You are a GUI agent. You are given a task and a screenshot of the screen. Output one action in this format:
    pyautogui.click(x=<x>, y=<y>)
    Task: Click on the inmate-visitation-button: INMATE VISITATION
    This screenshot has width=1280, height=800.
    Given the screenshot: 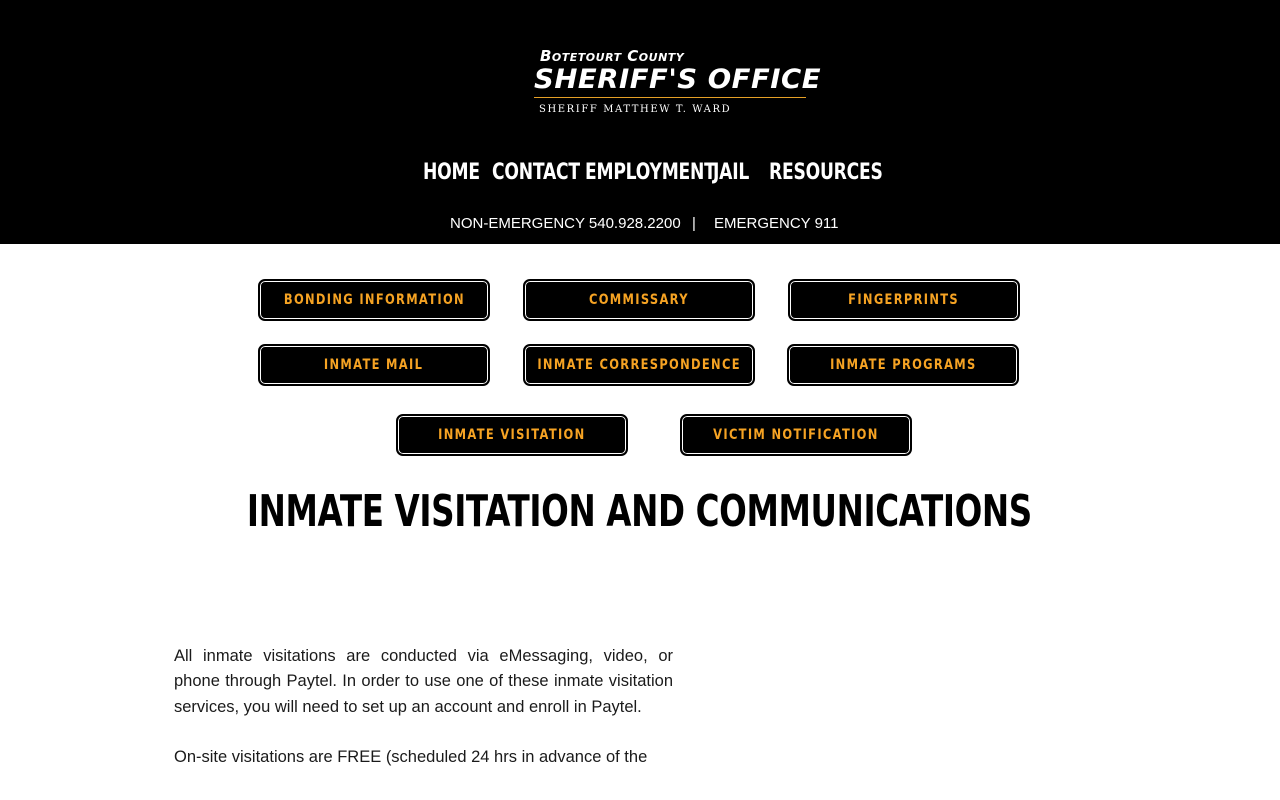 What is the action you would take?
    pyautogui.click(x=512, y=435)
    